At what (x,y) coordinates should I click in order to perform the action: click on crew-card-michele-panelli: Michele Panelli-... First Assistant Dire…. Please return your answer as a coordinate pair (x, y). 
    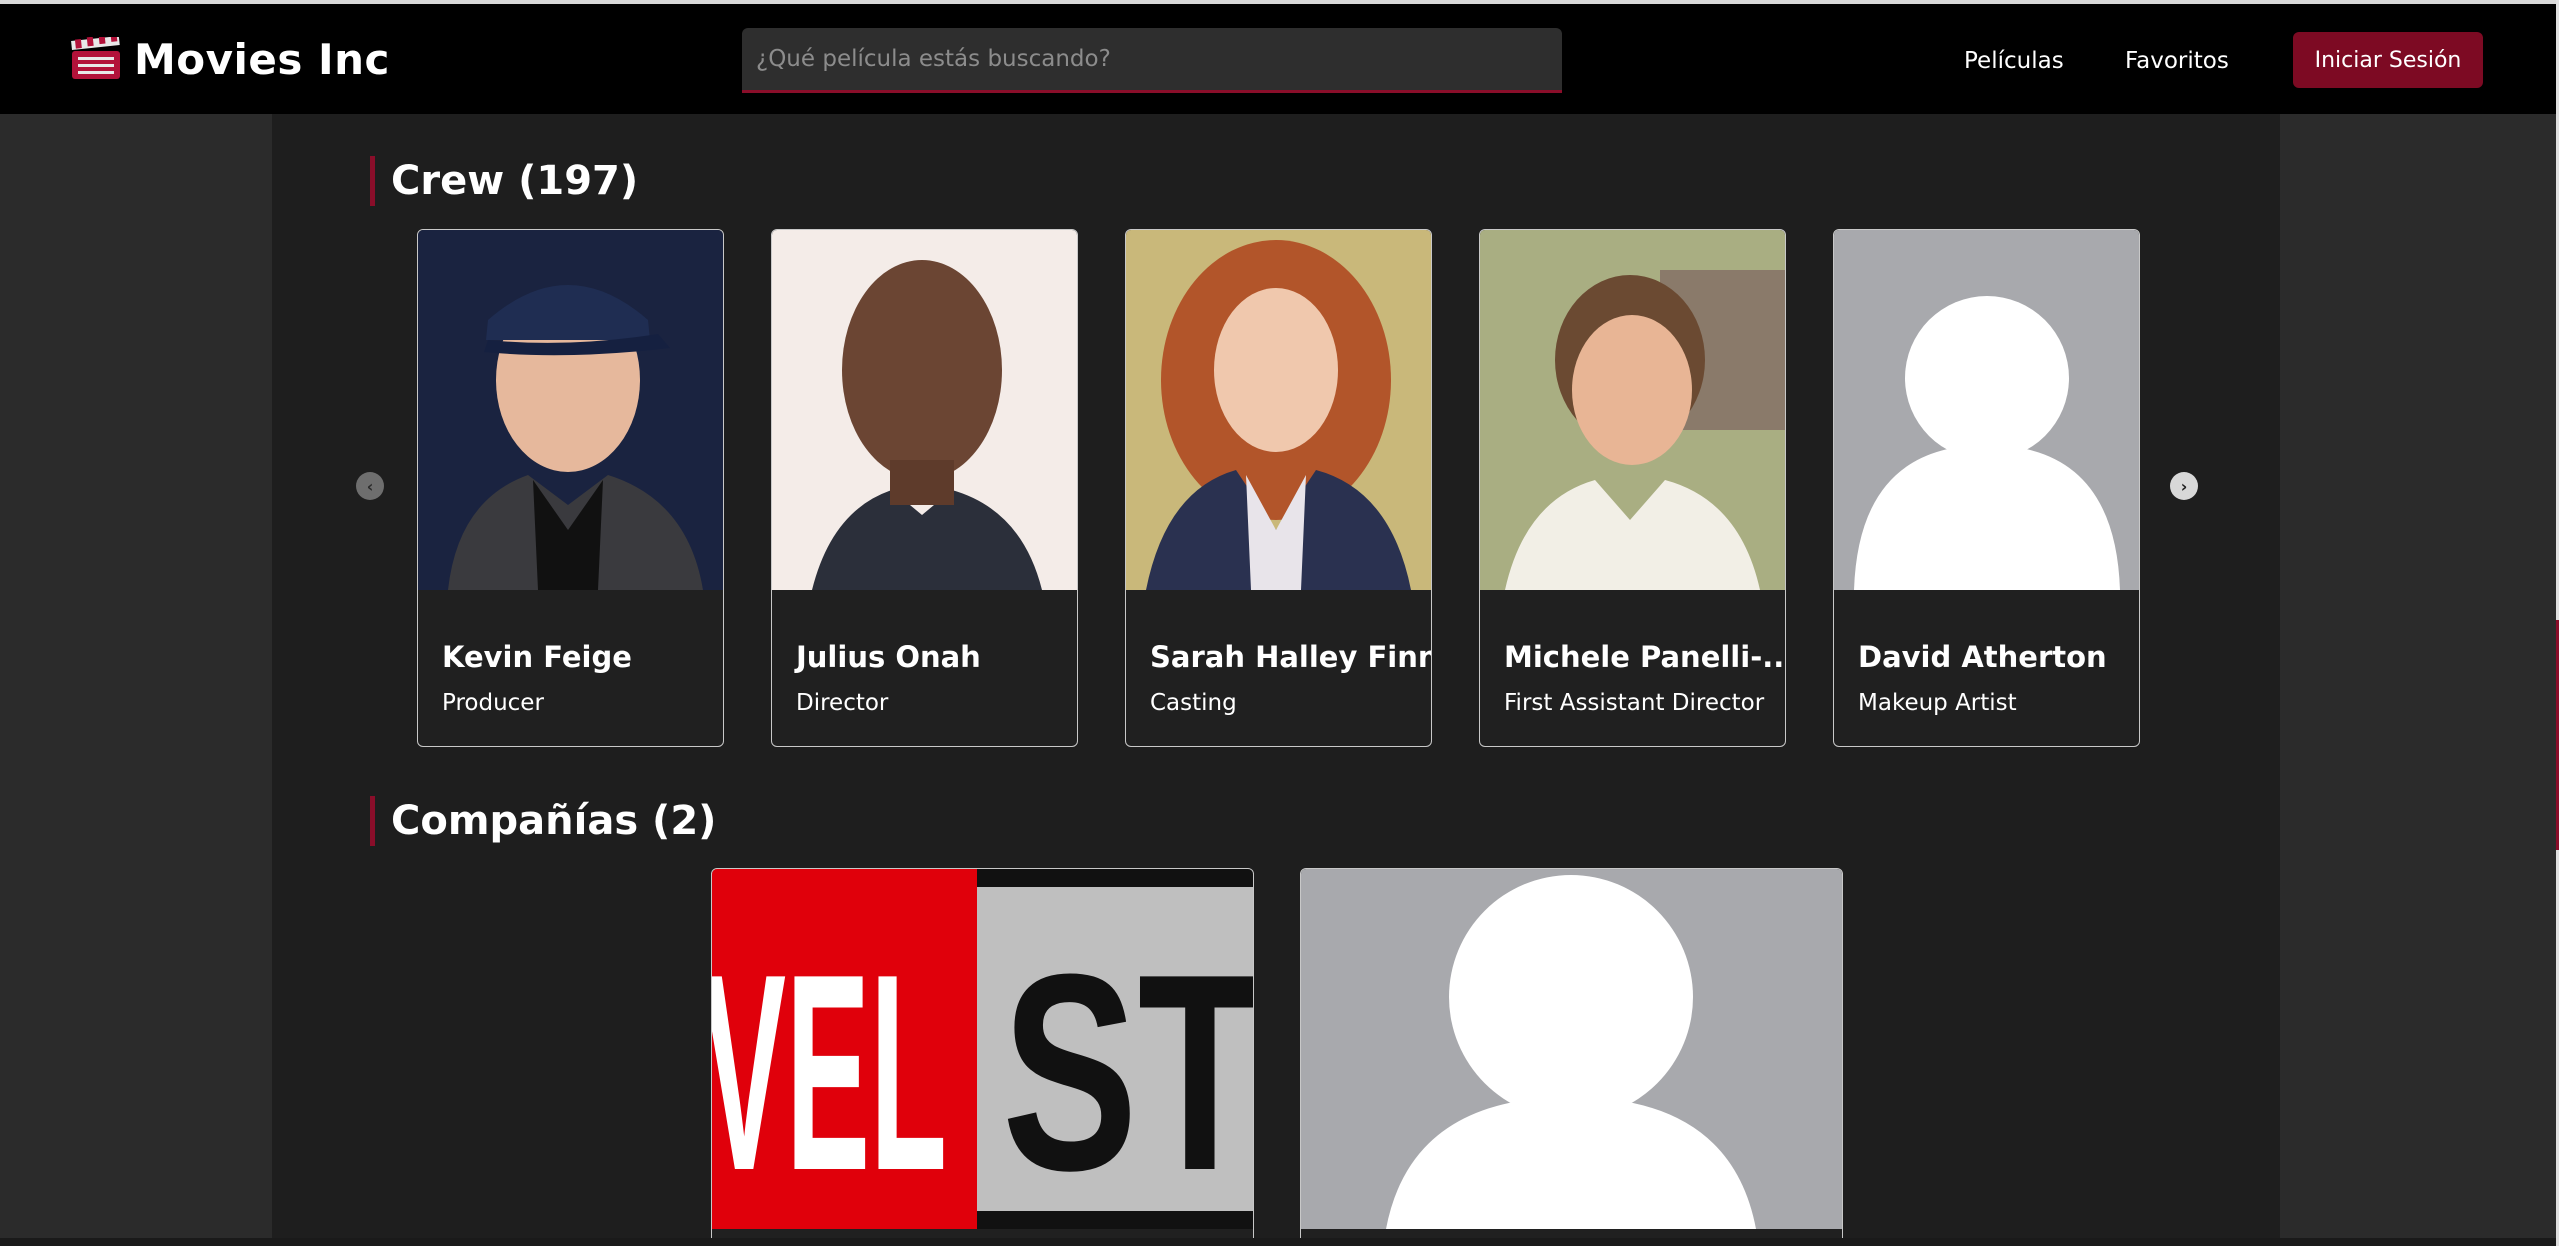
    Looking at the image, I should click on (1632, 488).